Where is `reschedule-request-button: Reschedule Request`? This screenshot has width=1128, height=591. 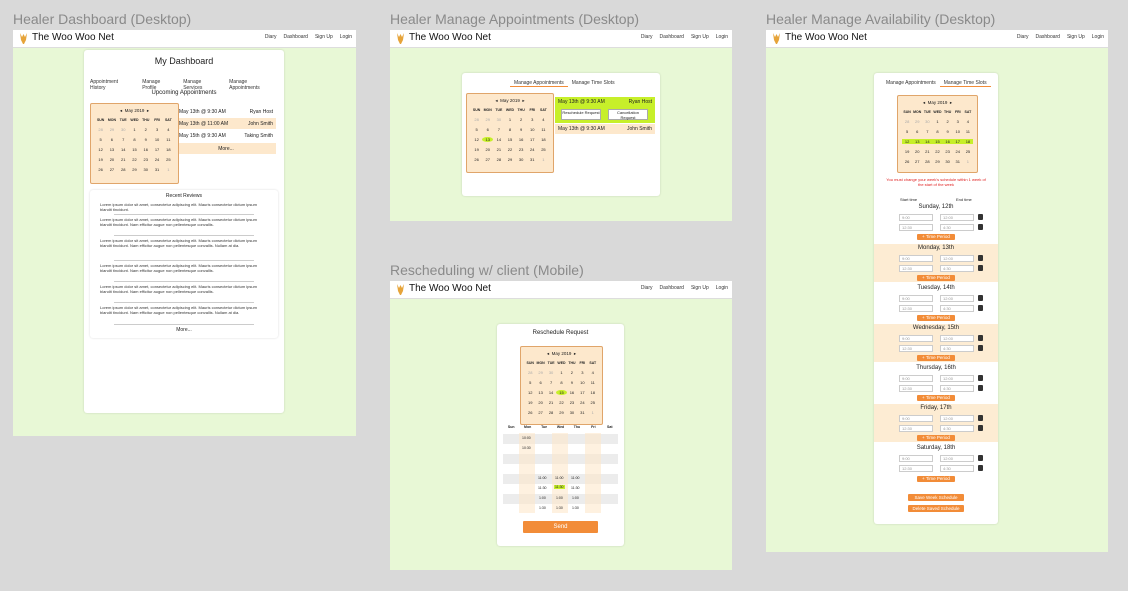
reschedule-request-button: Reschedule Request is located at coordinates (581, 114).